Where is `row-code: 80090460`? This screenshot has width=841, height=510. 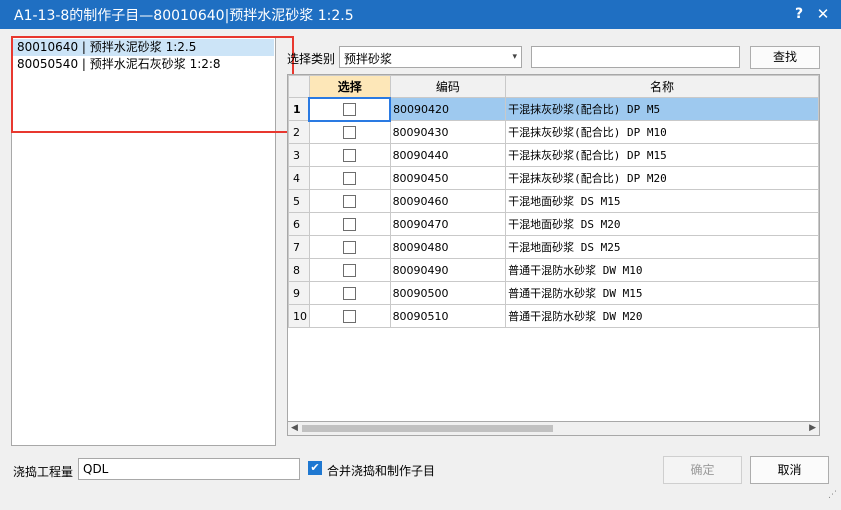 row-code: 80090460 is located at coordinates (448, 201).